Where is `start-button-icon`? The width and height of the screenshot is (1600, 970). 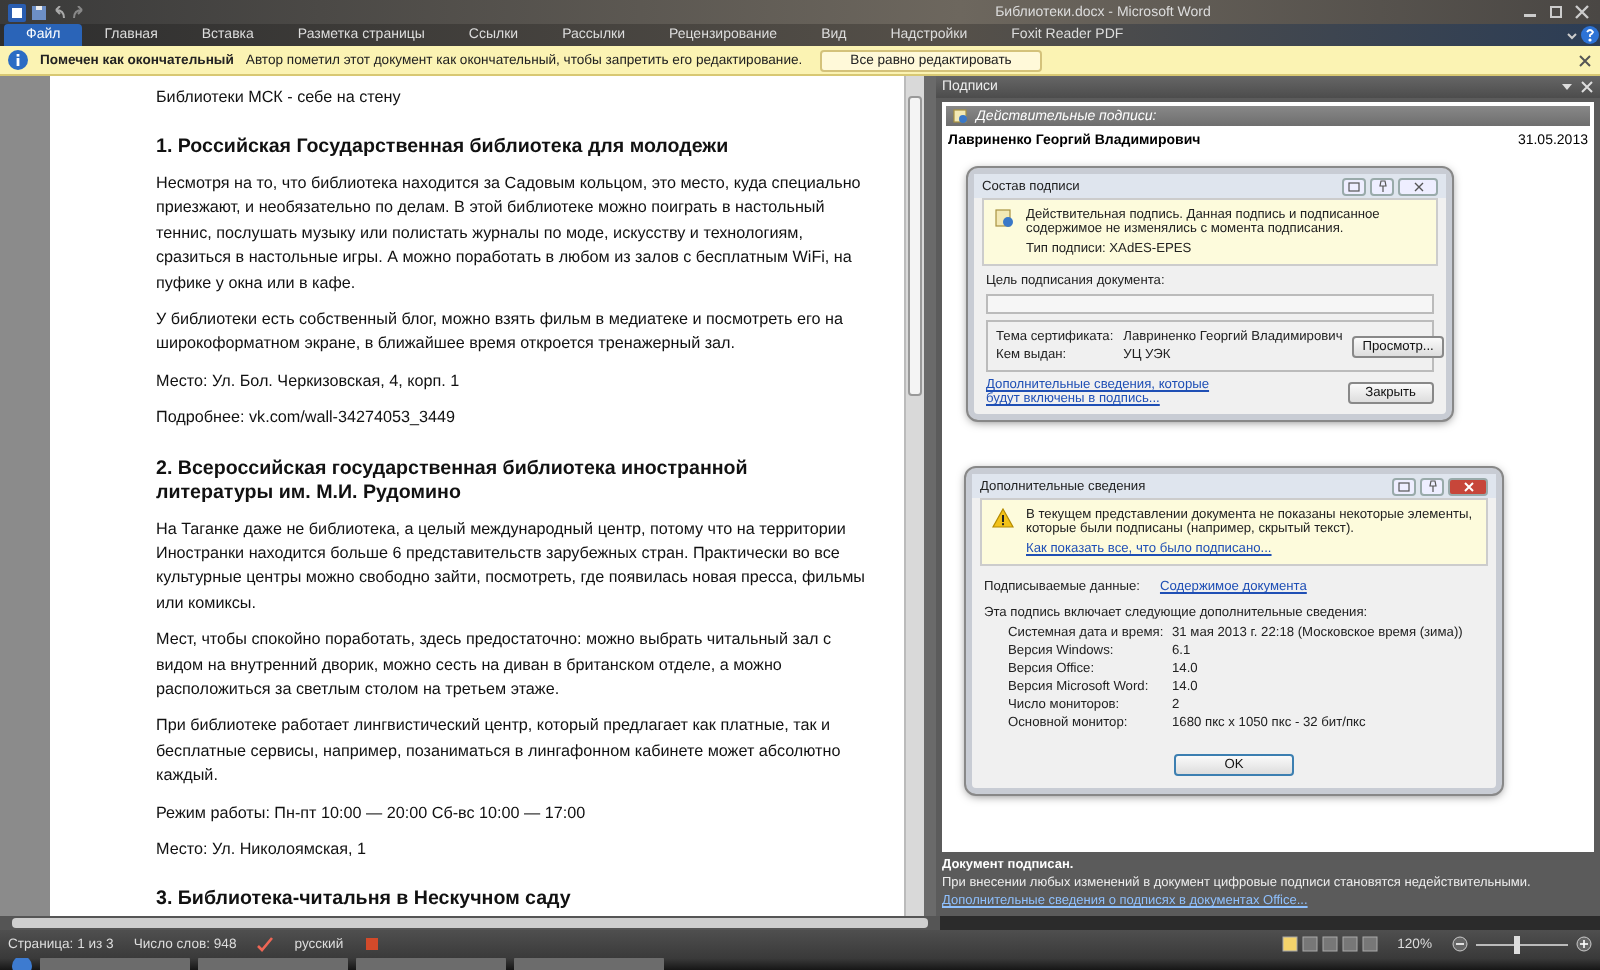 start-button-icon is located at coordinates (22, 964).